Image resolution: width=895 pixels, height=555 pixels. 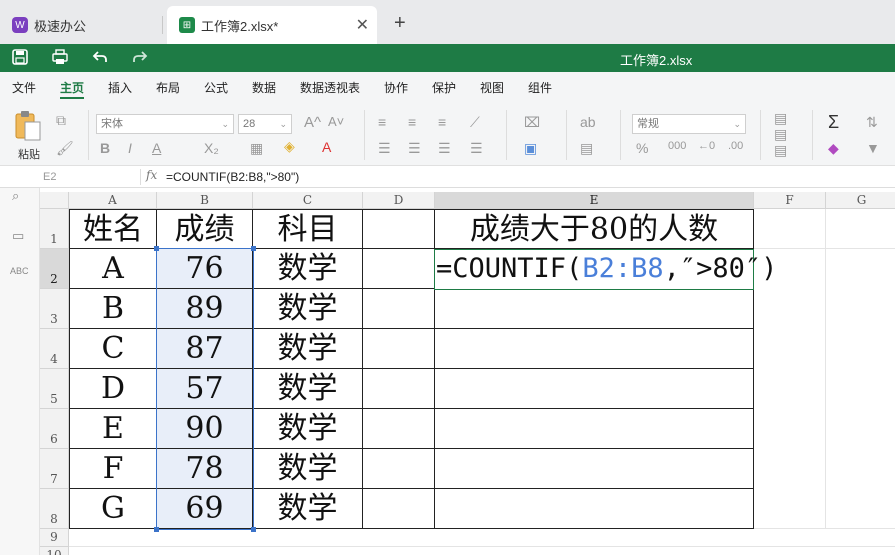 I want to click on row-header-8: 8, so click(x=54, y=509).